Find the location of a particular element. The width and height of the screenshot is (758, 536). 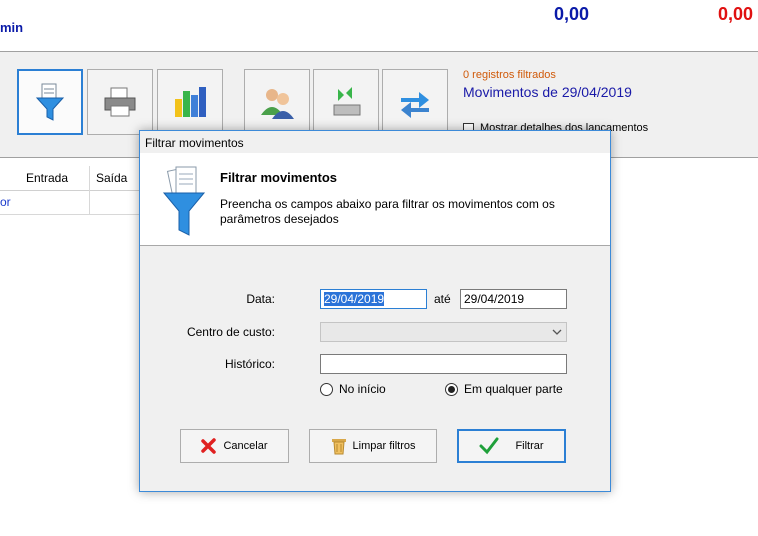

date-label: Data: is located at coordinates (260, 299).